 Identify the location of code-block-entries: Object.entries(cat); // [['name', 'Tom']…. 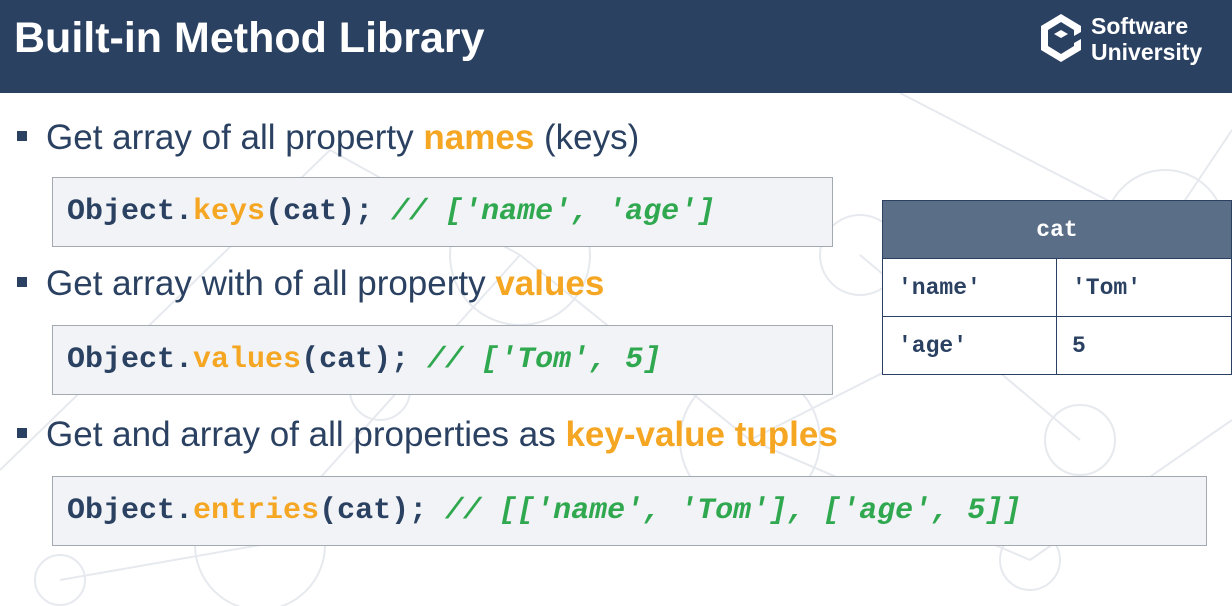
(629, 511).